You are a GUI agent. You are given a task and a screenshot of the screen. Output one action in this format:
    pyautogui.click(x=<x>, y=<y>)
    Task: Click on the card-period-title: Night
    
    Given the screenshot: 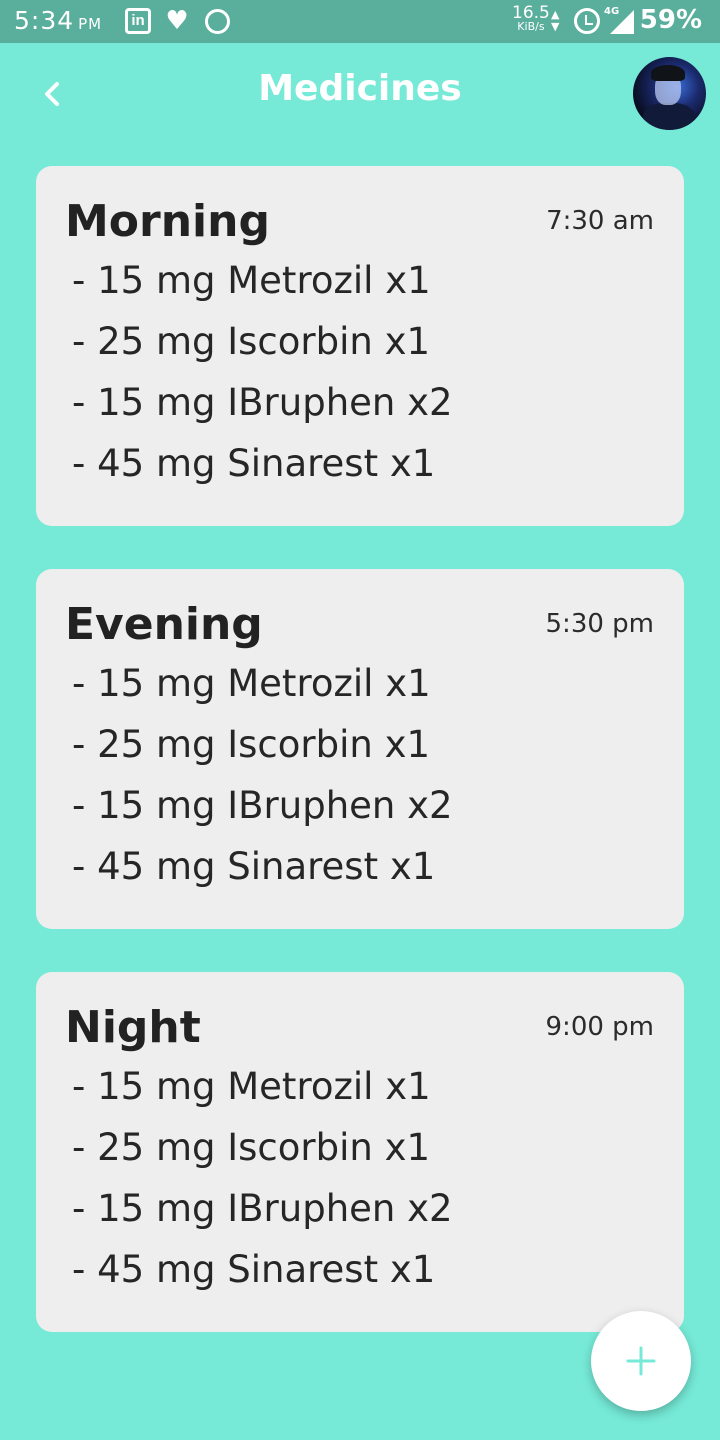 What is the action you would take?
    pyautogui.click(x=133, y=1027)
    